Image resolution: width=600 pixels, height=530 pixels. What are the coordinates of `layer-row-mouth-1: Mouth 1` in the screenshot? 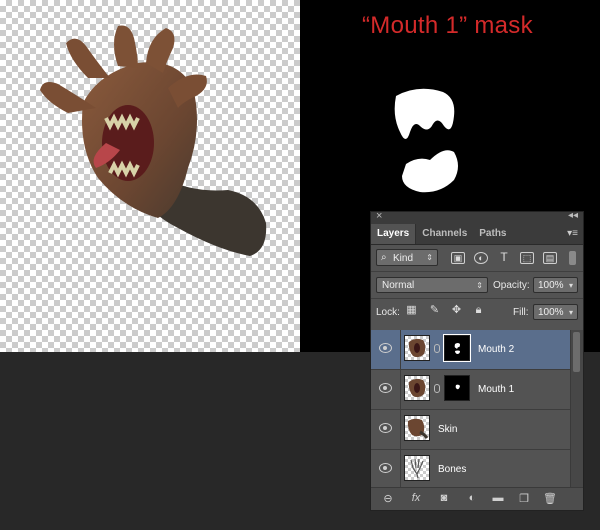 It's located at (471, 390).